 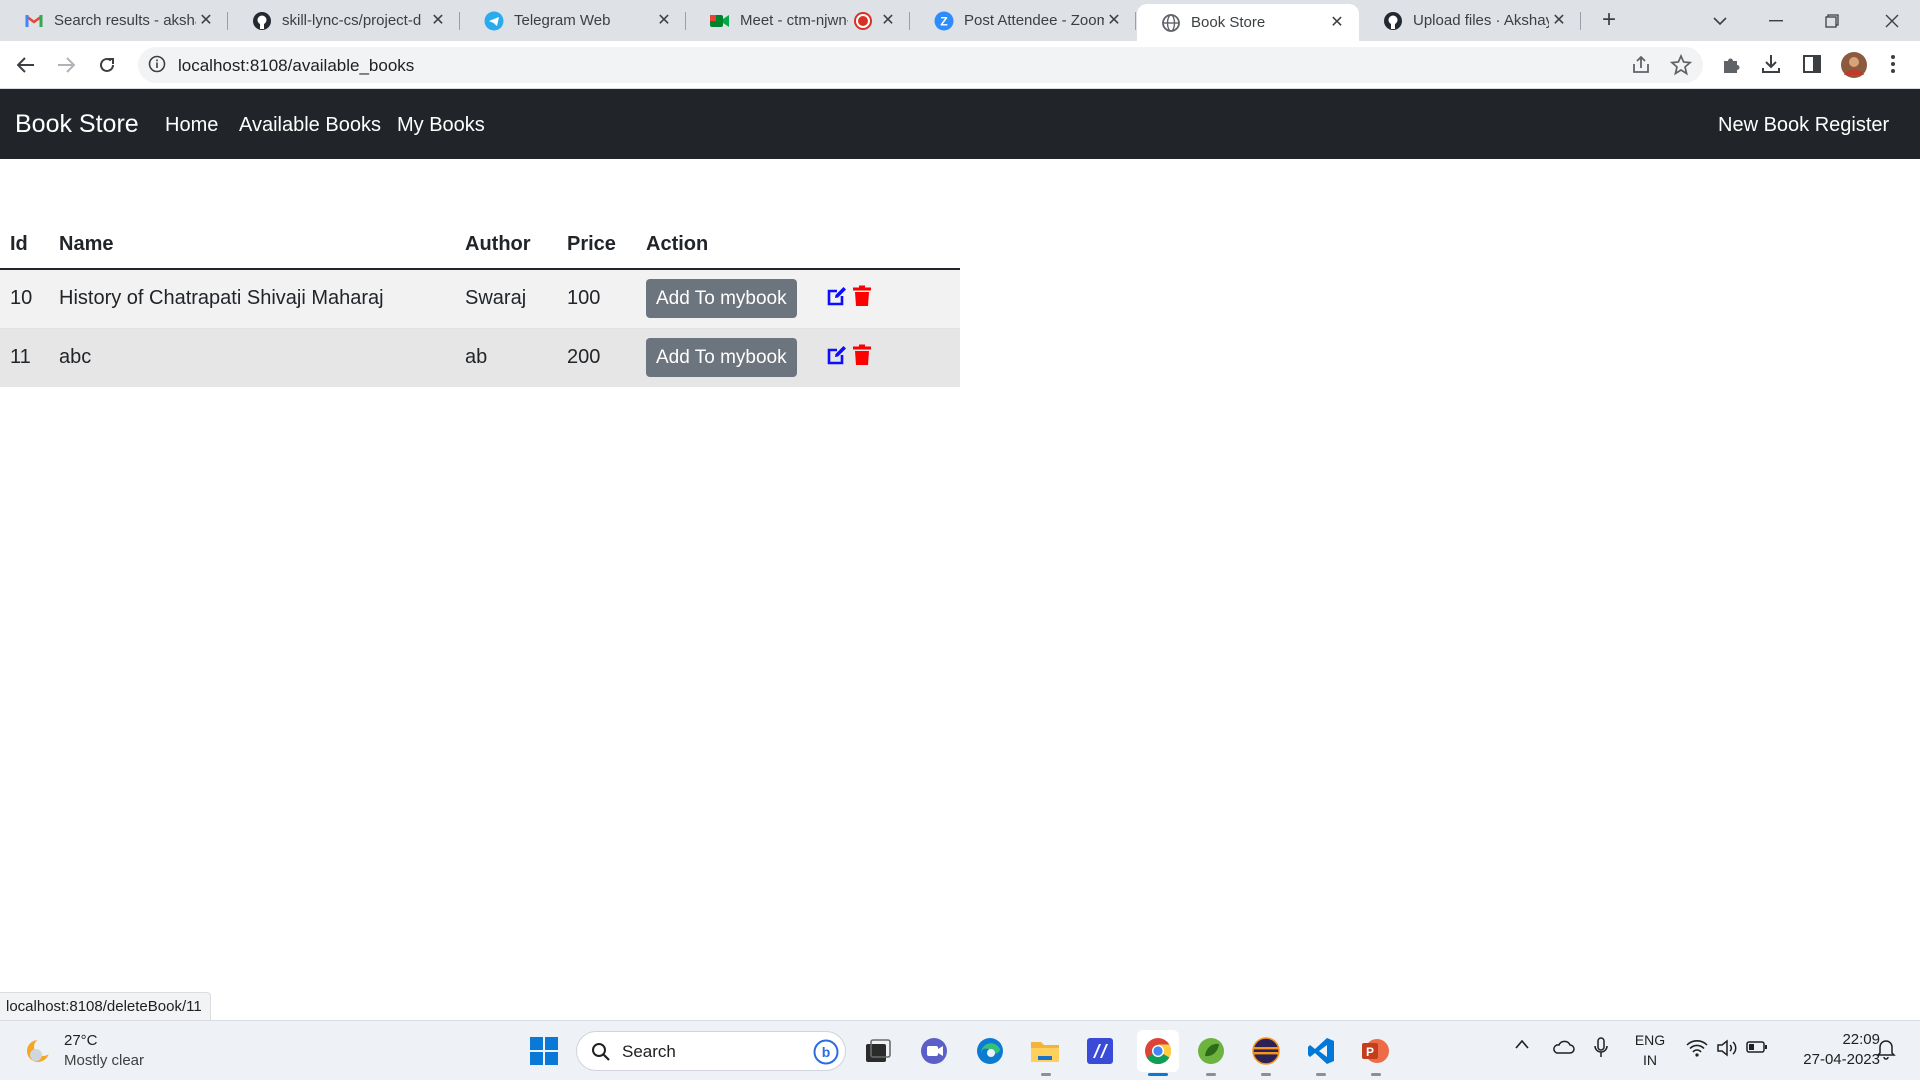 What do you see at coordinates (934, 1051) in the screenshot?
I see `teams-chat-icon` at bounding box center [934, 1051].